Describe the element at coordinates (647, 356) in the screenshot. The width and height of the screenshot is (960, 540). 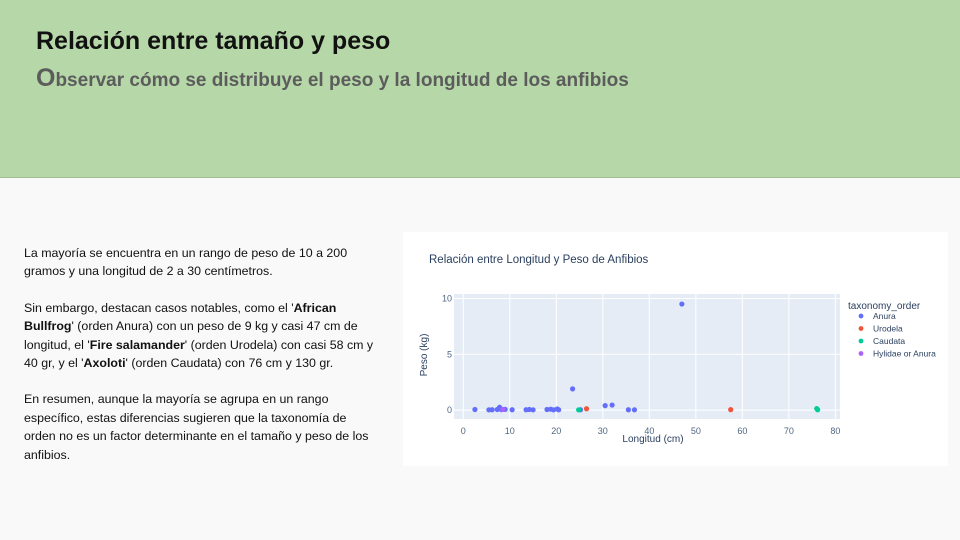
I see `plot-area` at that location.